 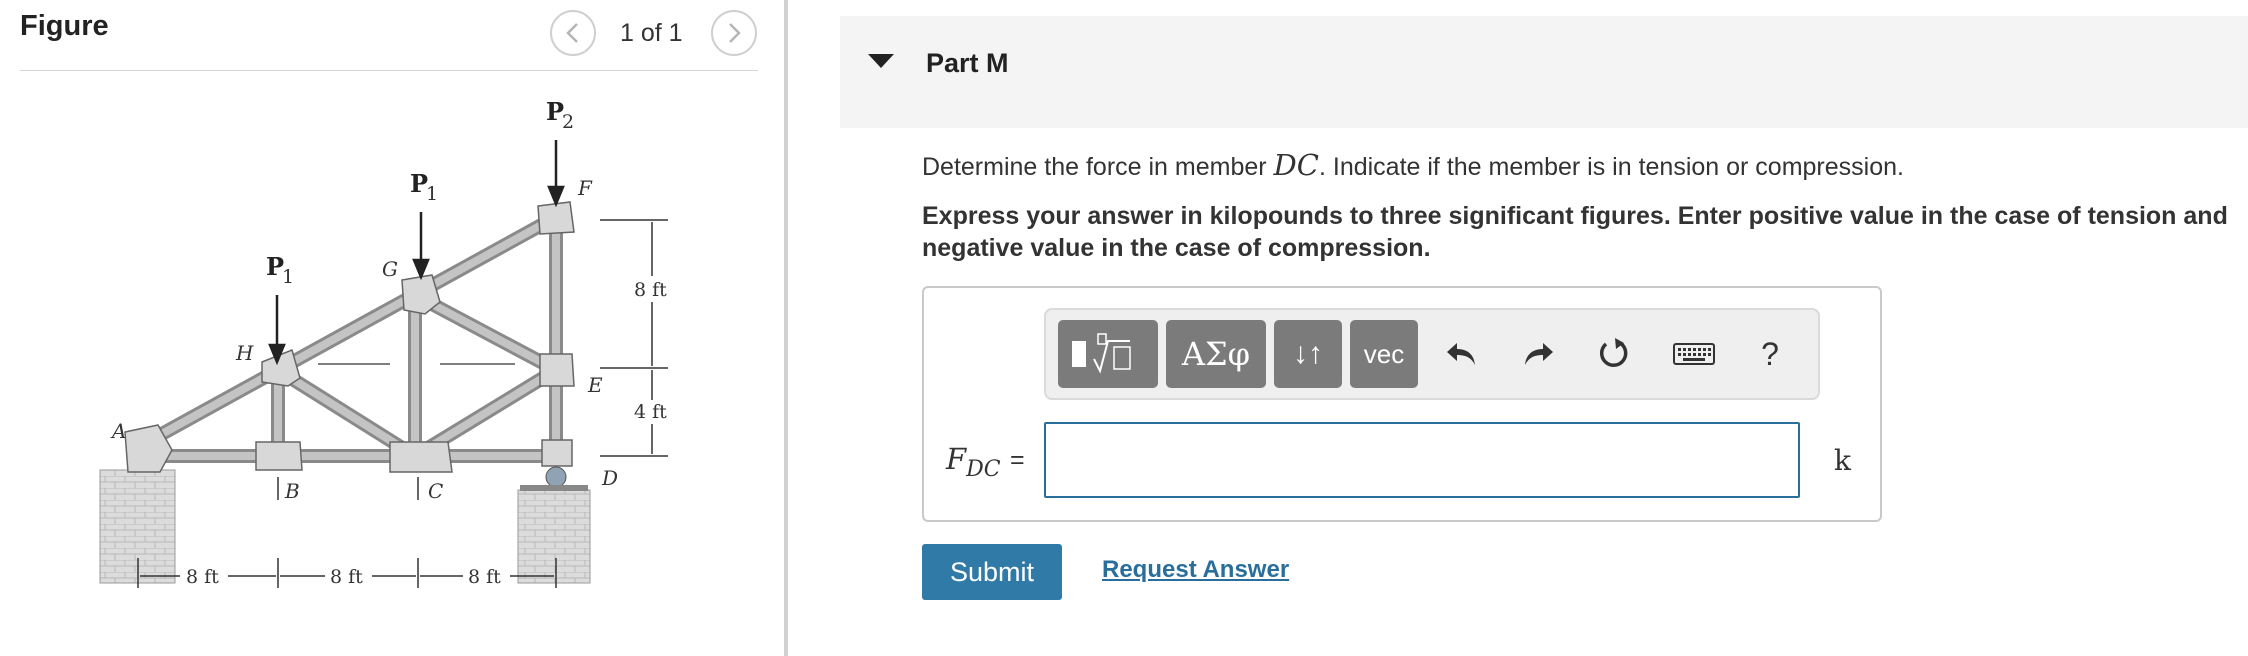 What do you see at coordinates (389, 70) in the screenshot?
I see `figure-divider` at bounding box center [389, 70].